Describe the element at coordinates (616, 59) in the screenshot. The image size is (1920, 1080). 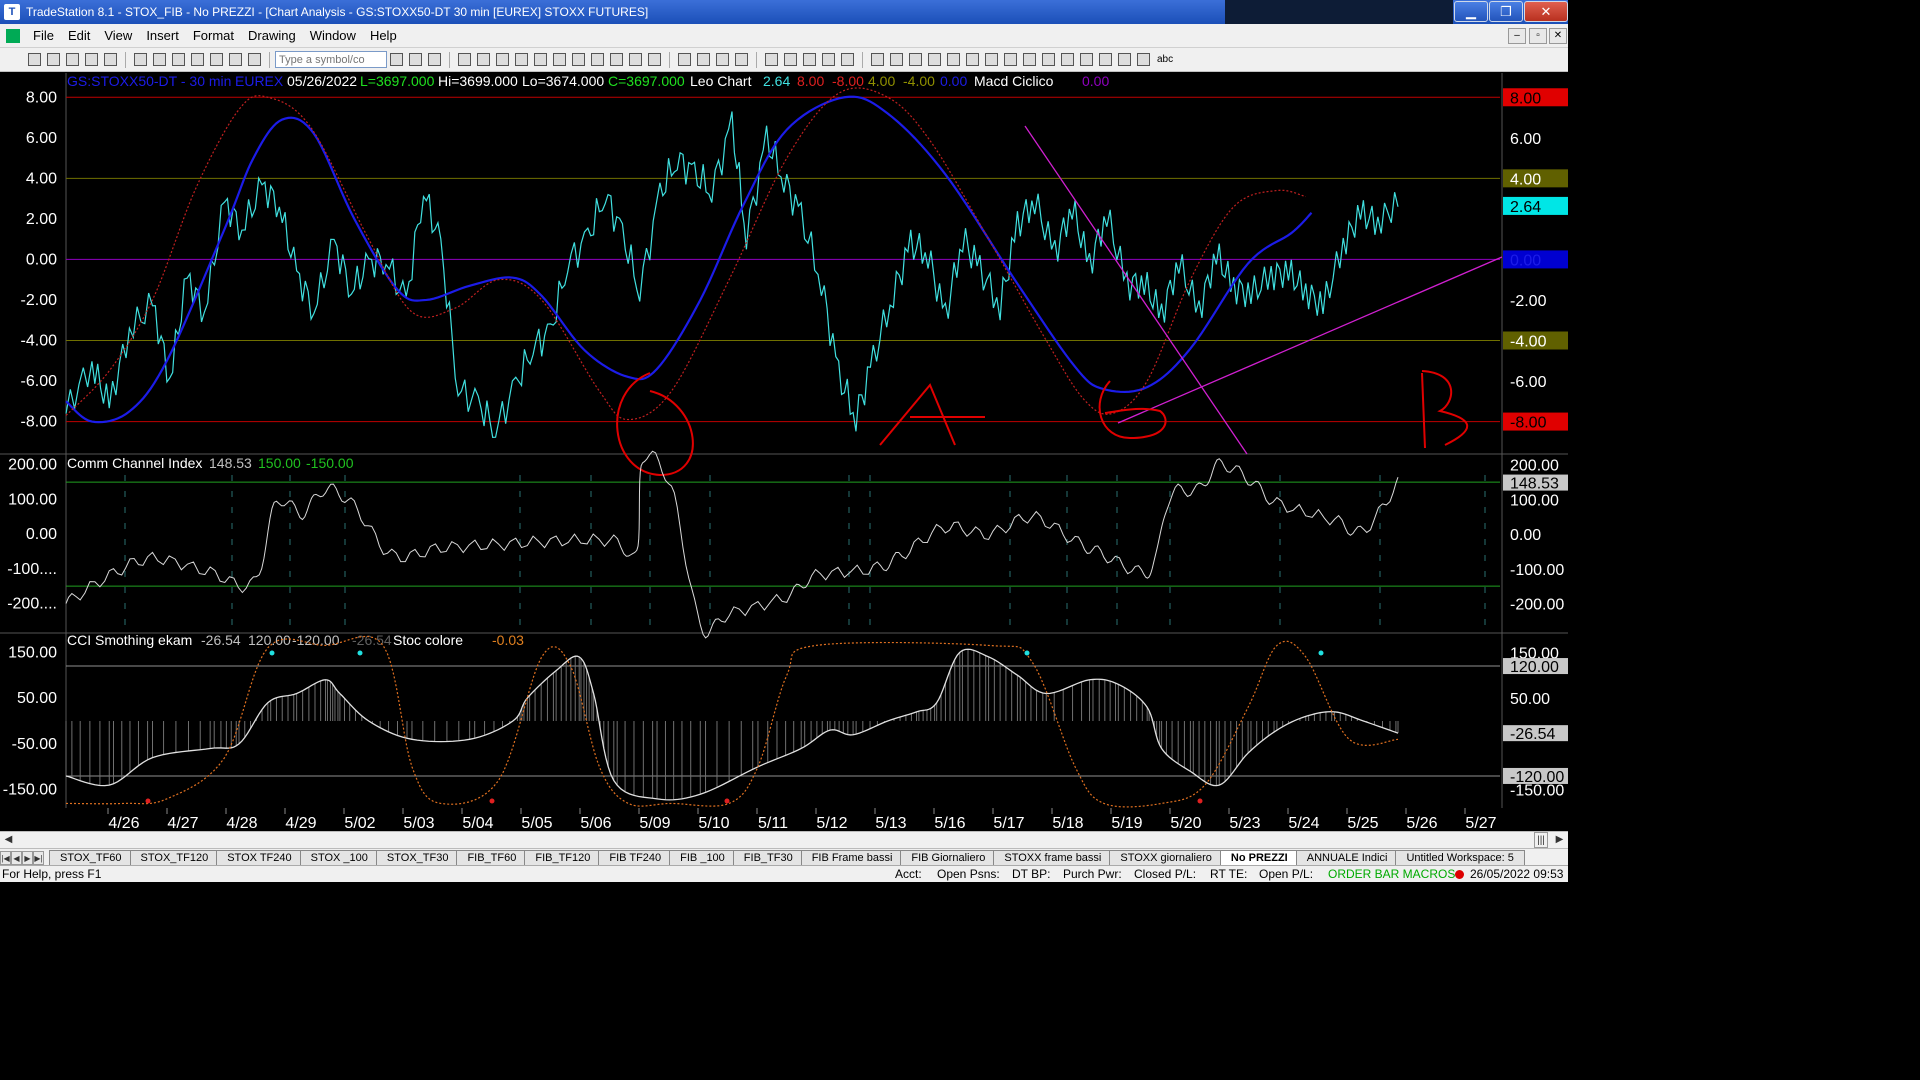
I see `news-icon` at that location.